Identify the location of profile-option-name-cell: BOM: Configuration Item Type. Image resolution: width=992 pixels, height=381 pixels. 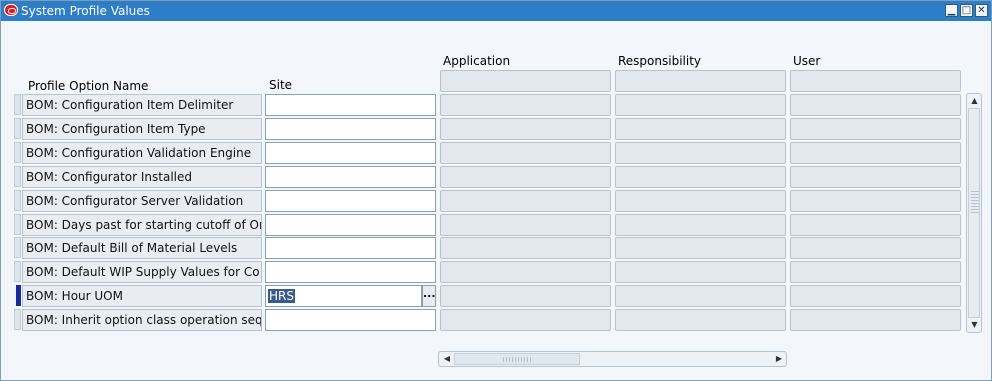
(142, 129).